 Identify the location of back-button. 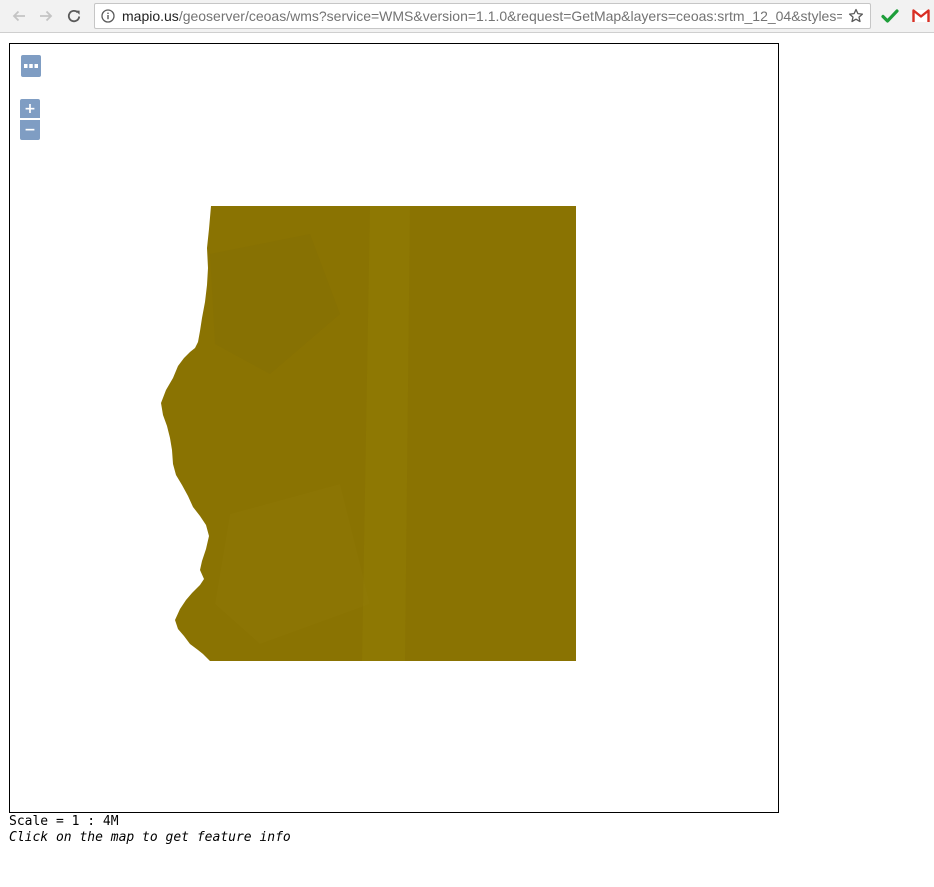
(19, 16).